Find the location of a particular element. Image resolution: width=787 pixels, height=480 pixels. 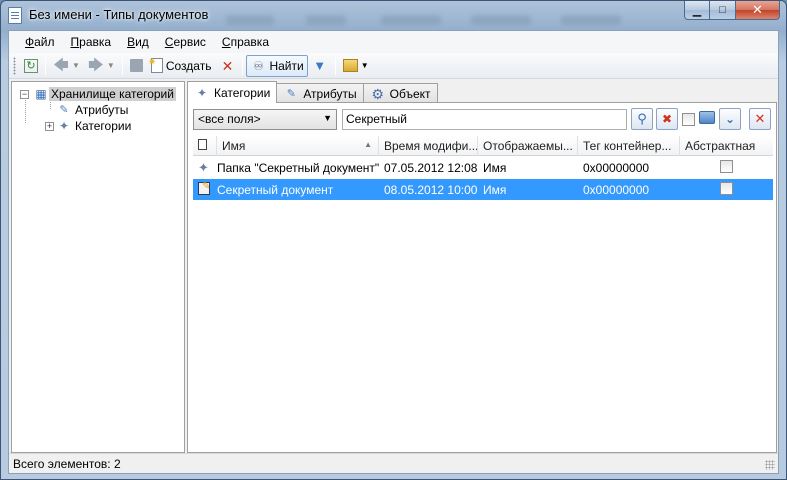

dropdown-toggle-button: ⌄ is located at coordinates (730, 119).